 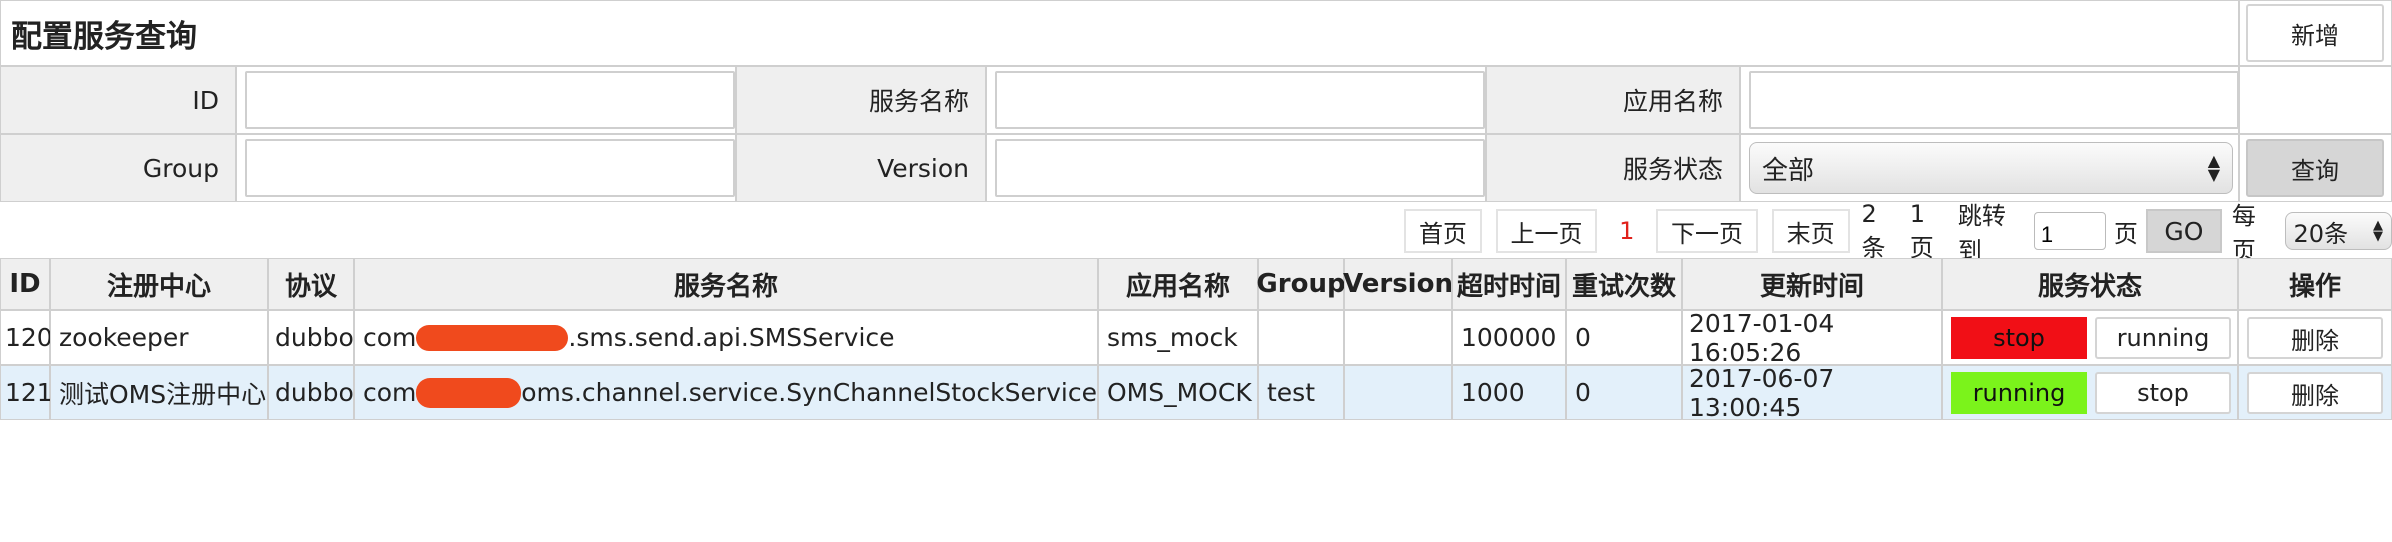 I want to click on cell-id: 120, so click(x=26, y=337).